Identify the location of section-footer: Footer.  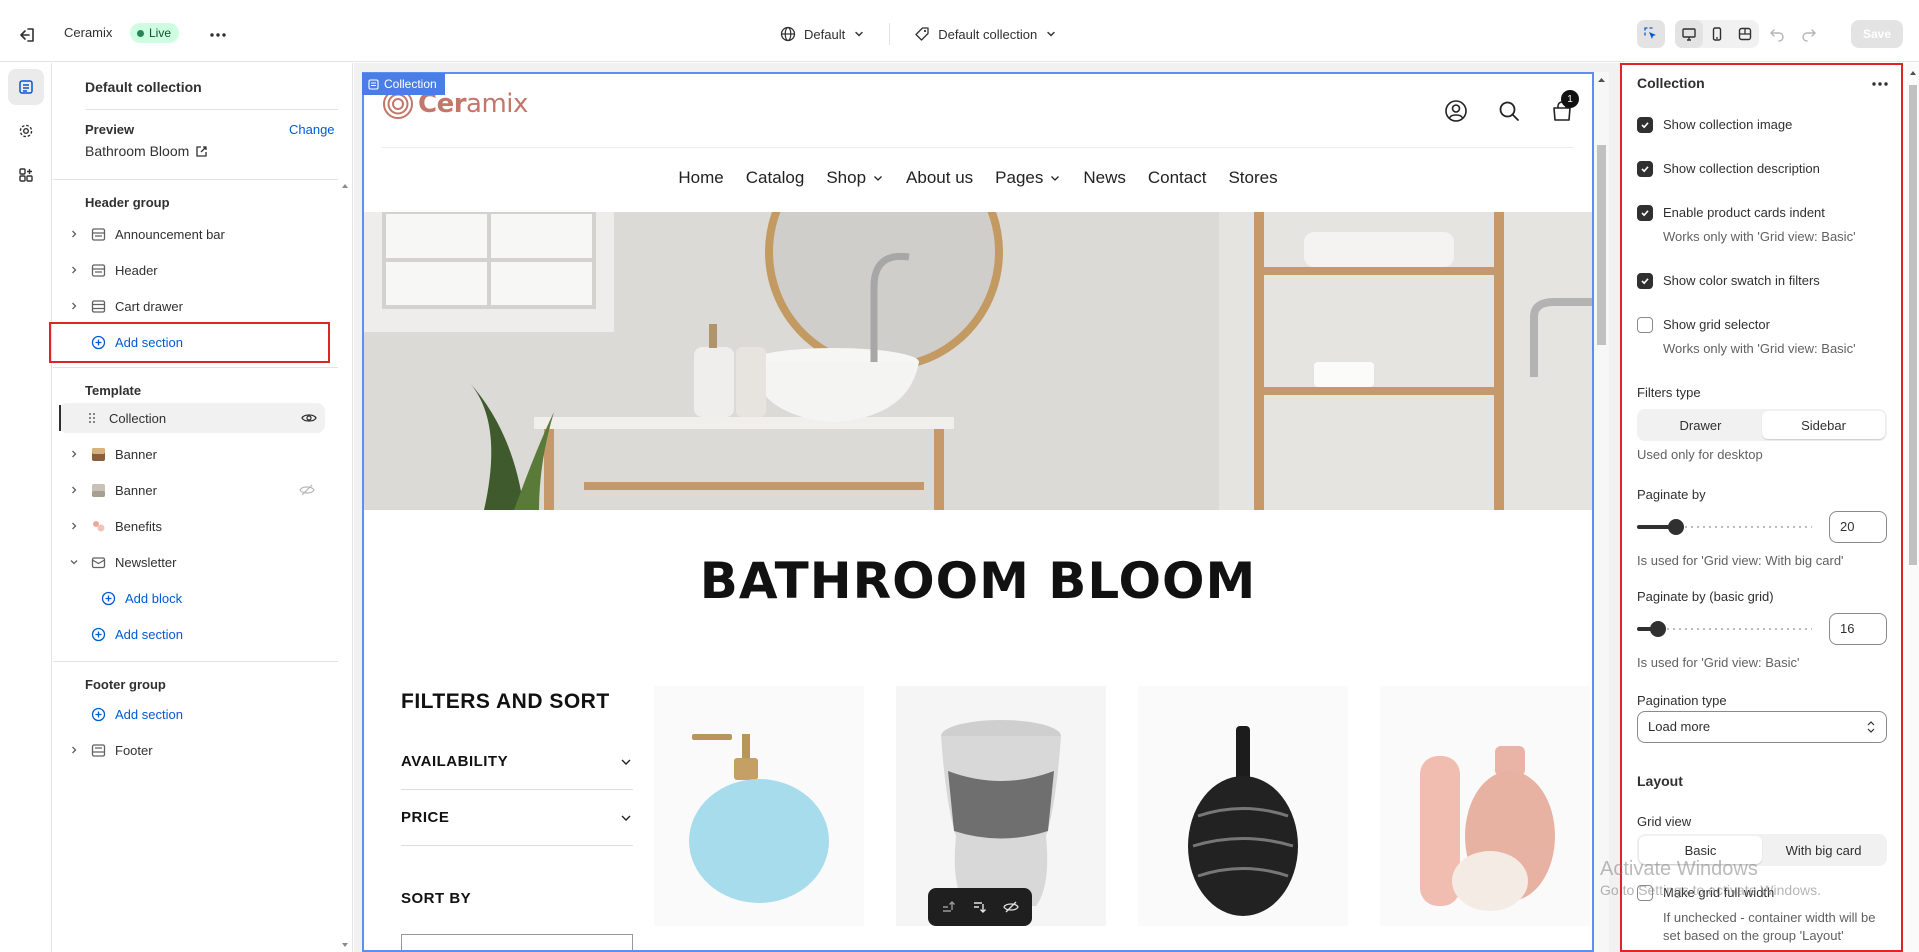
(194, 750).